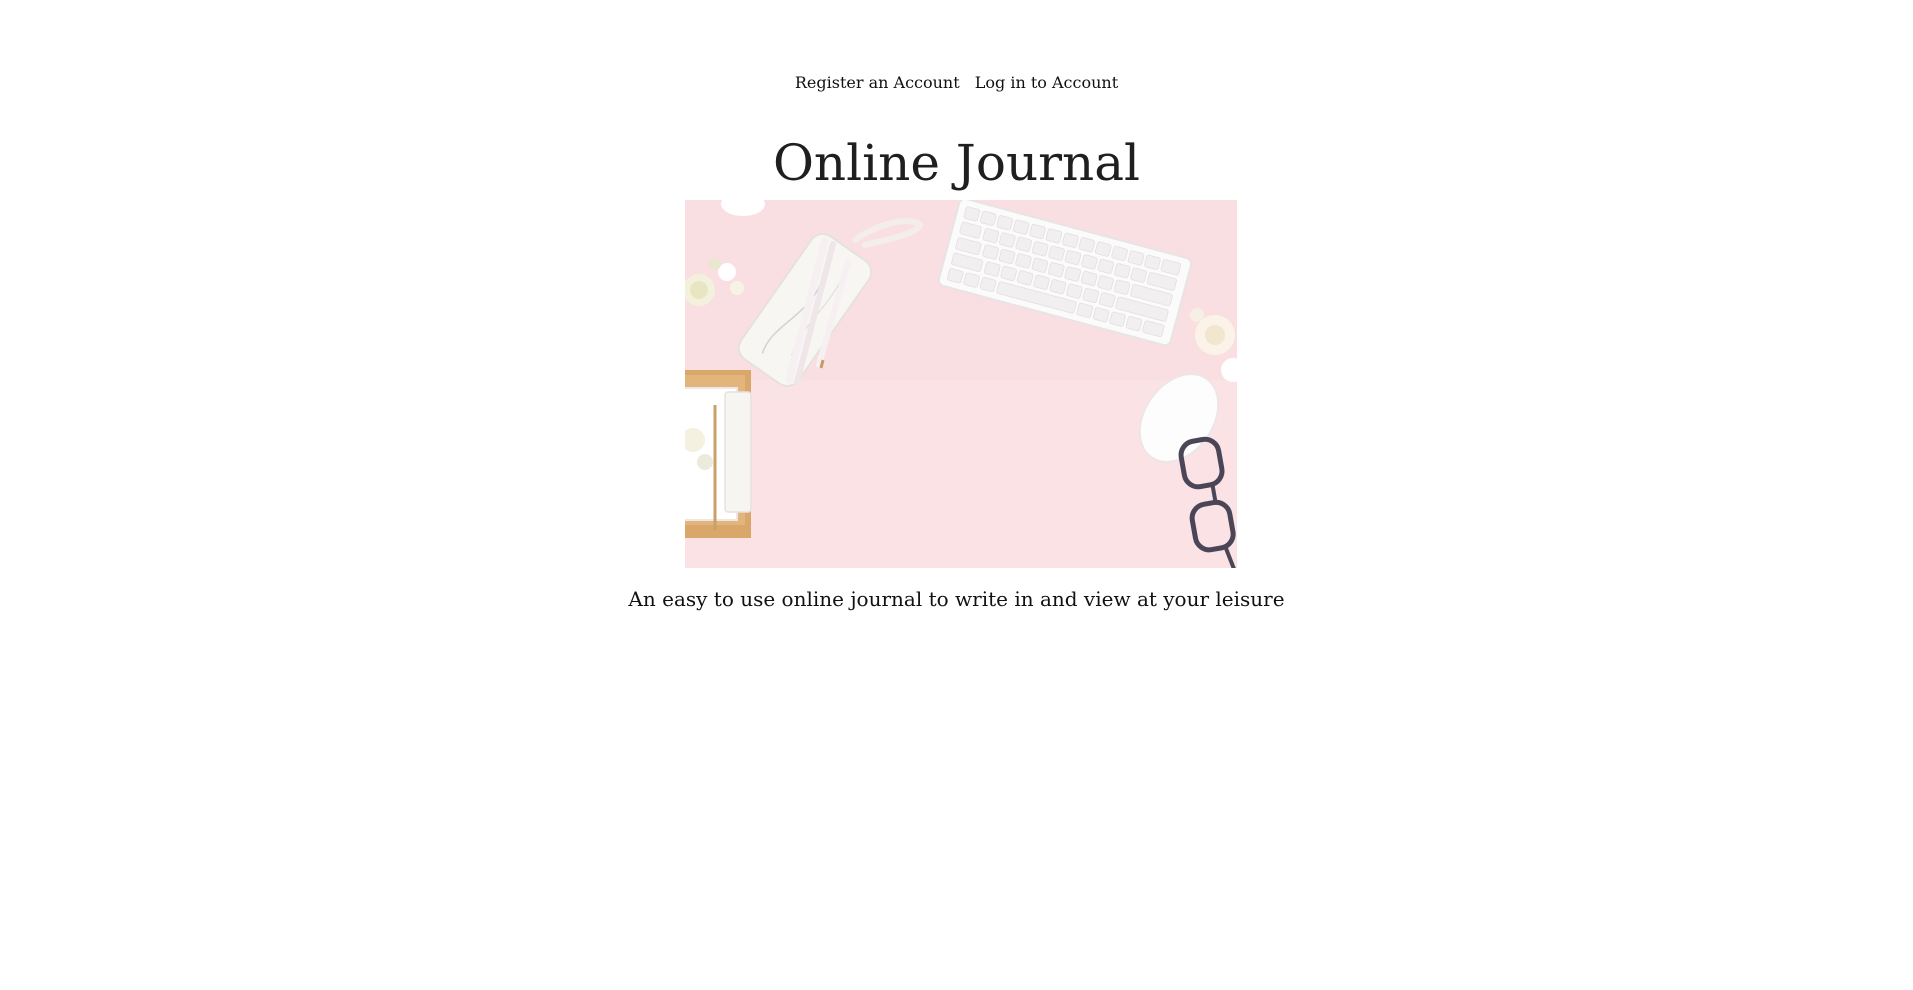 Image resolution: width=1913 pixels, height=990 pixels. I want to click on top-nav: Register an Account Log in to Account, so click(956, 83).